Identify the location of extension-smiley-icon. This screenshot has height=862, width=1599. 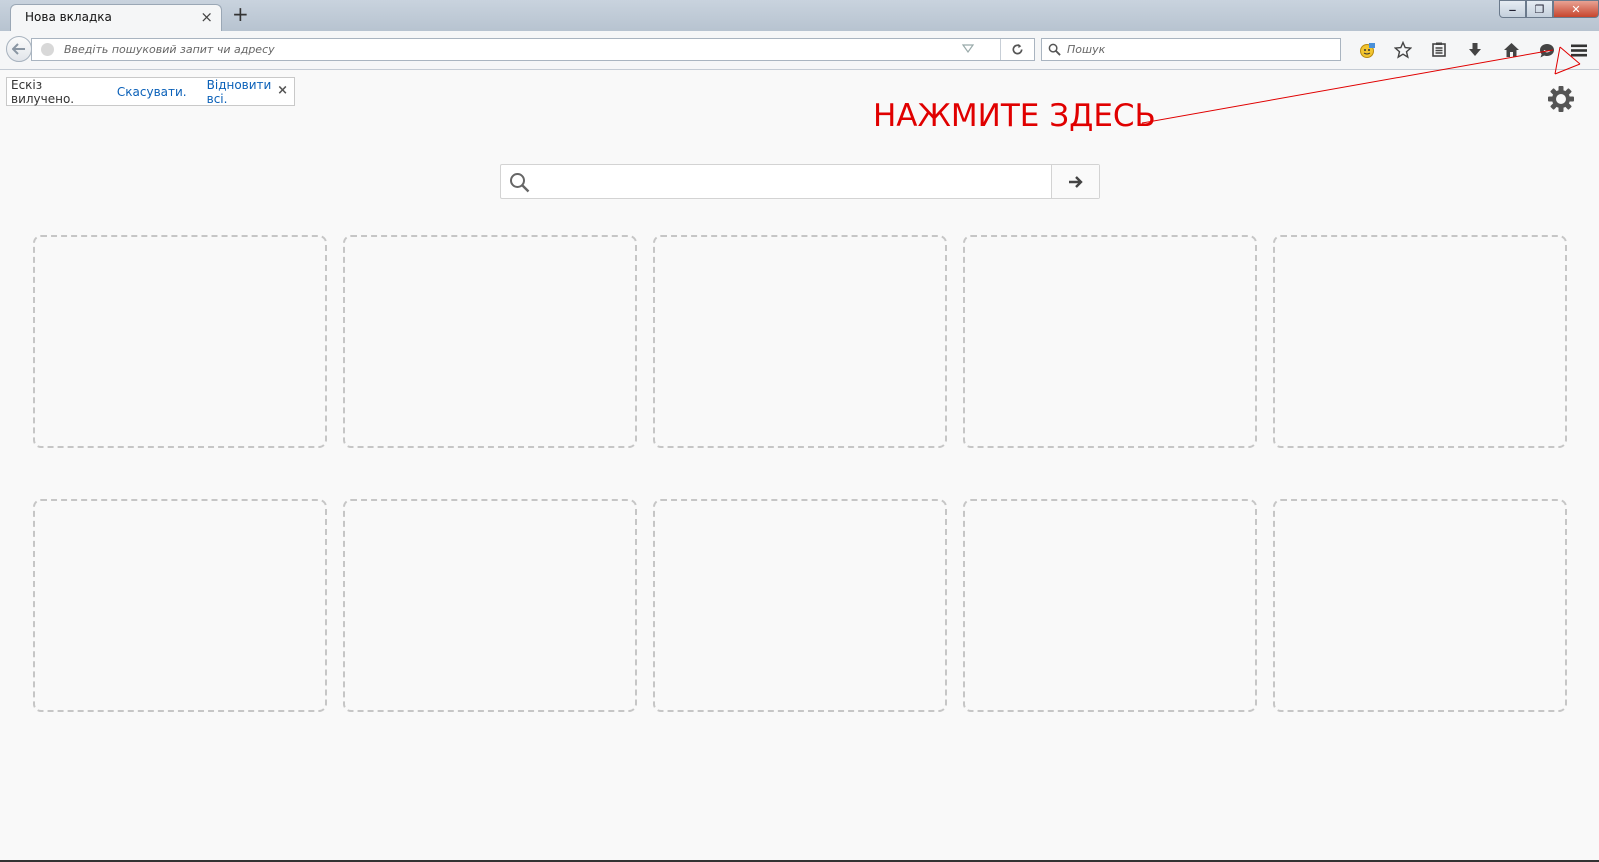
(1367, 50).